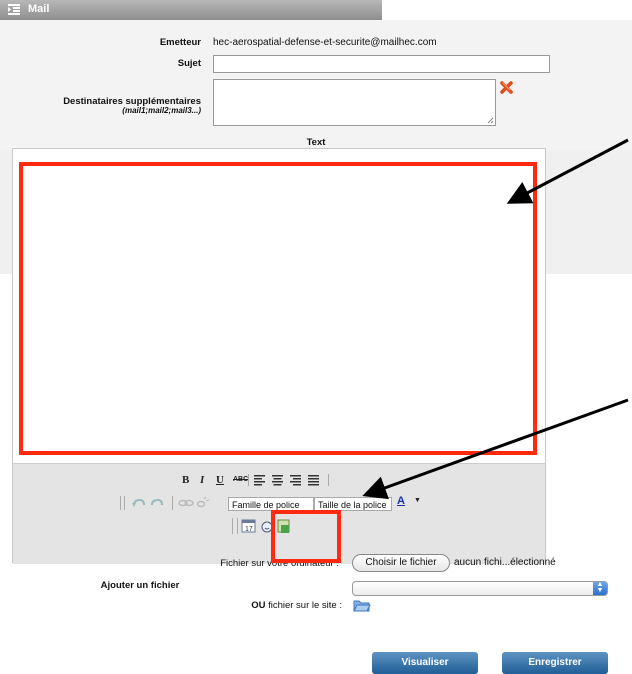  Describe the element at coordinates (567, 171) in the screenshot. I see `annotation-arrow-editor` at that location.